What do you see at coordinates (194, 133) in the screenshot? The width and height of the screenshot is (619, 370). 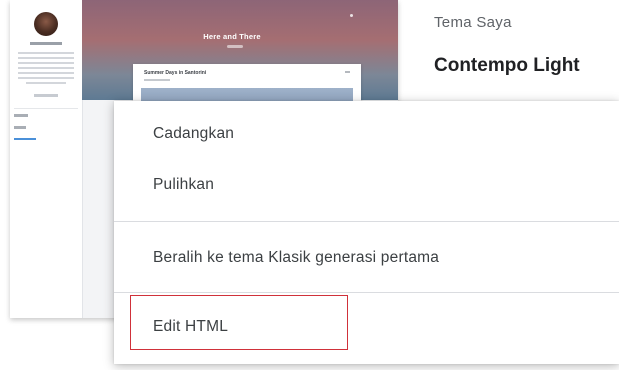 I see `menu-item-label: Cadangkan` at bounding box center [194, 133].